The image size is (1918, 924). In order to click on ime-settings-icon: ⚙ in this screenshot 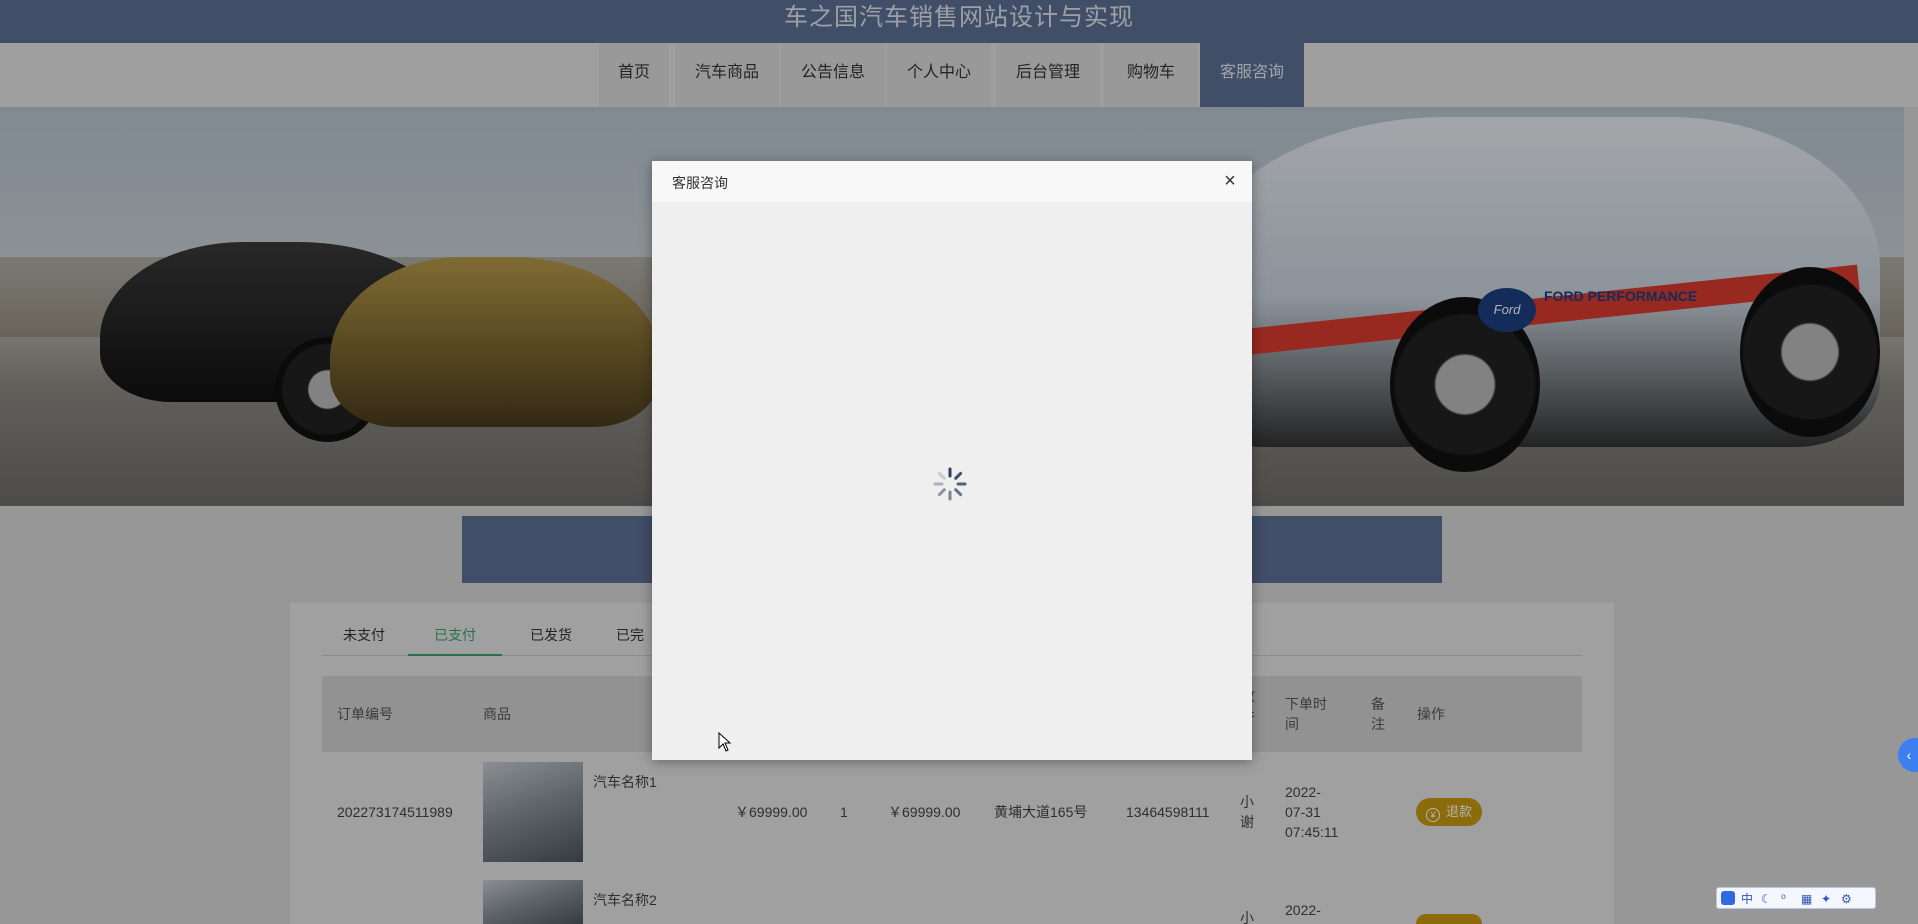, I will do `click(1846, 899)`.